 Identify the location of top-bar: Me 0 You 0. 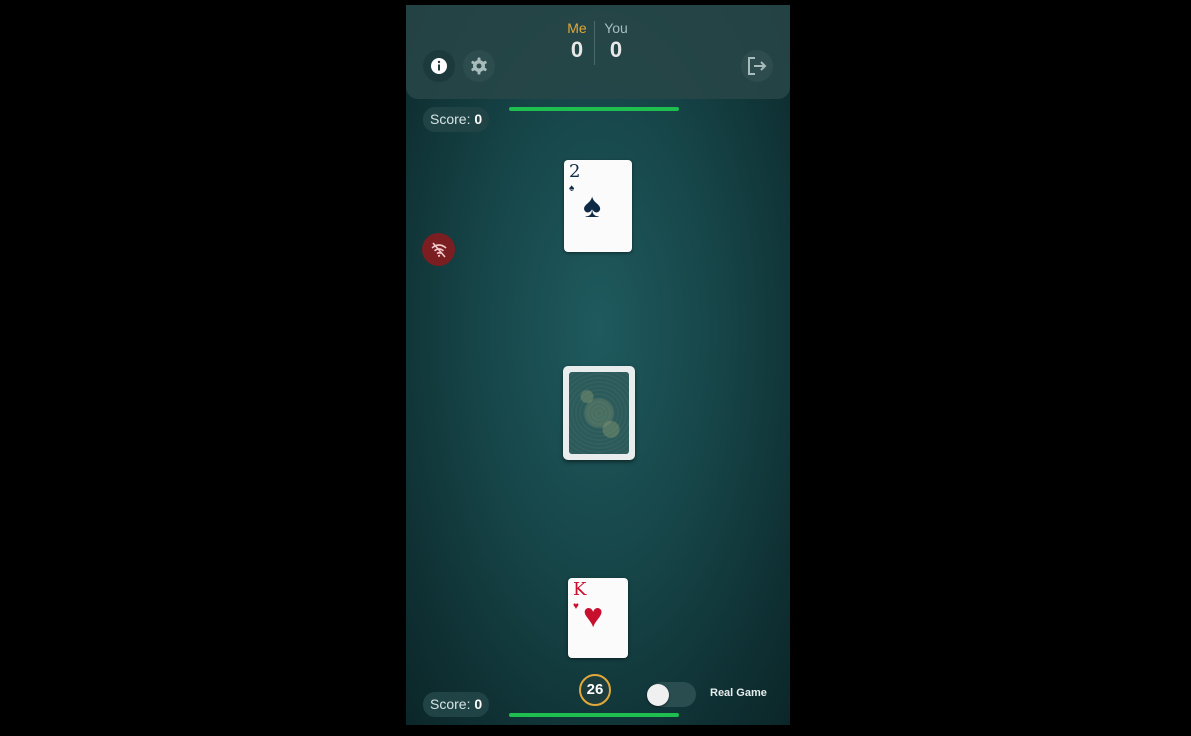
(598, 52).